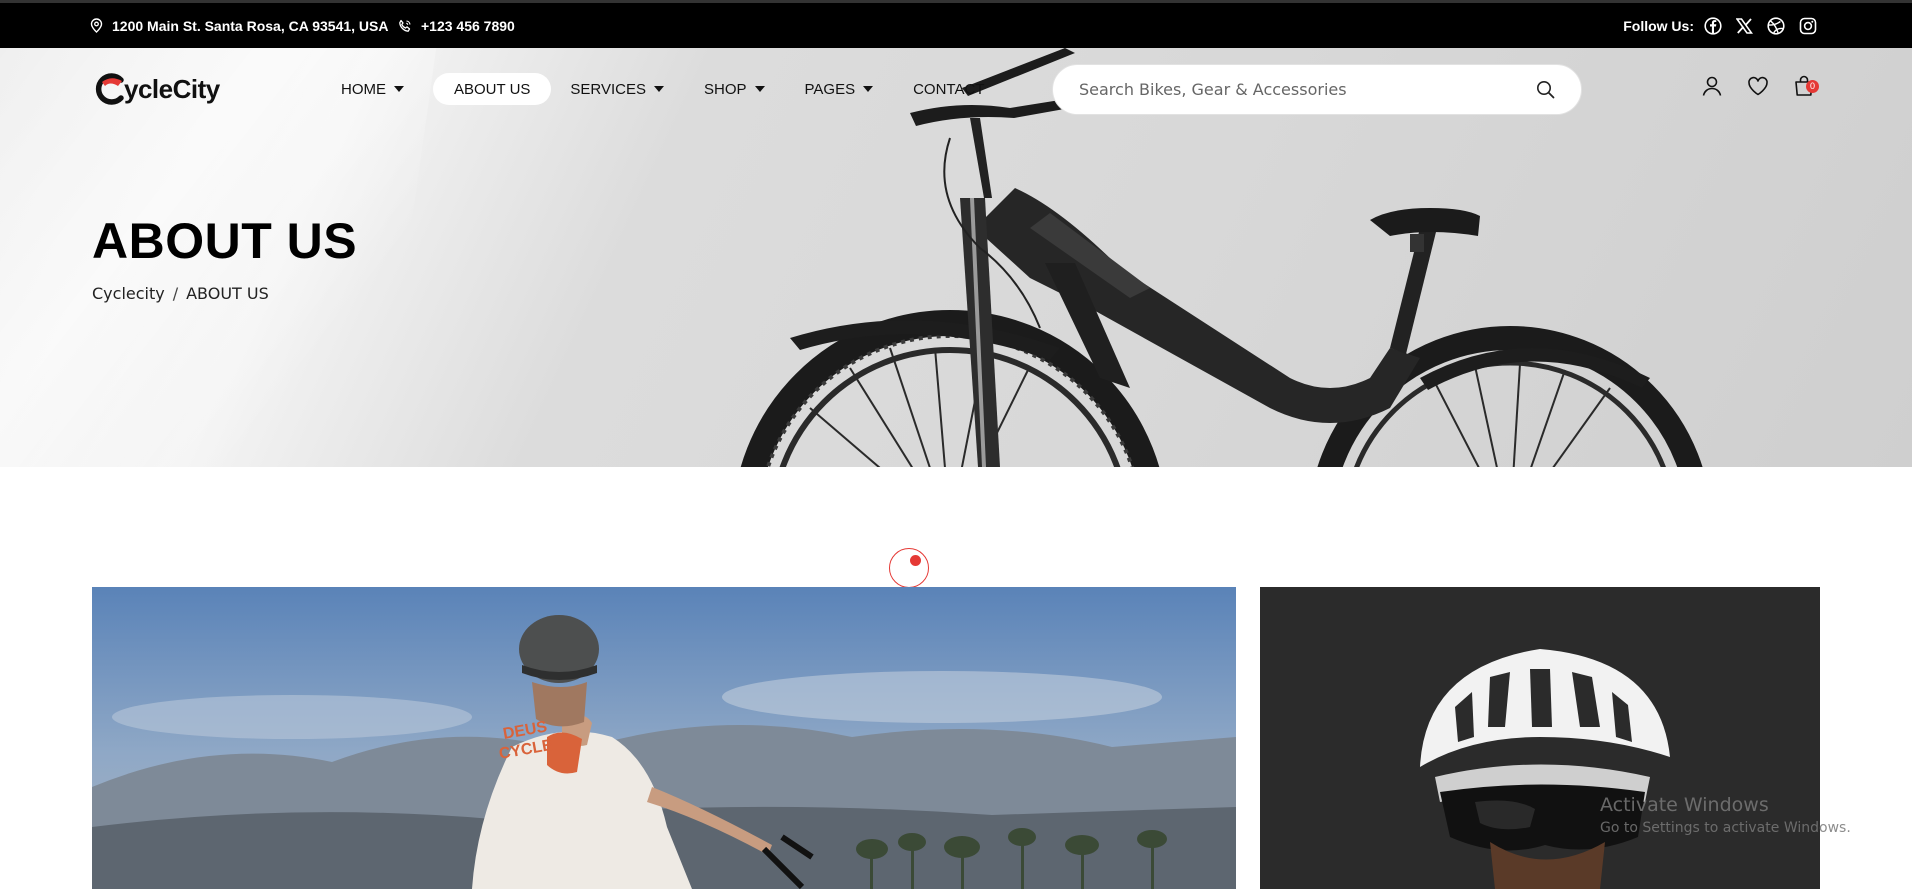  Describe the element at coordinates (1713, 25) in the screenshot. I see `facebook-icon` at that location.